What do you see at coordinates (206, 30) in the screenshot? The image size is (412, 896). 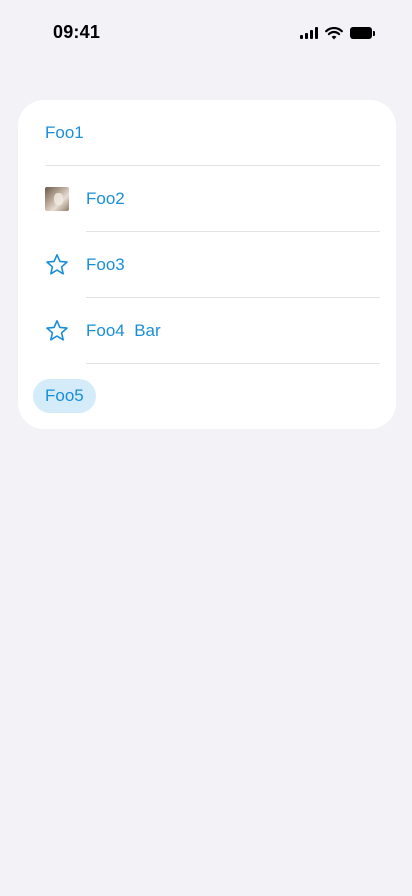 I see `status-bar: 09:41` at bounding box center [206, 30].